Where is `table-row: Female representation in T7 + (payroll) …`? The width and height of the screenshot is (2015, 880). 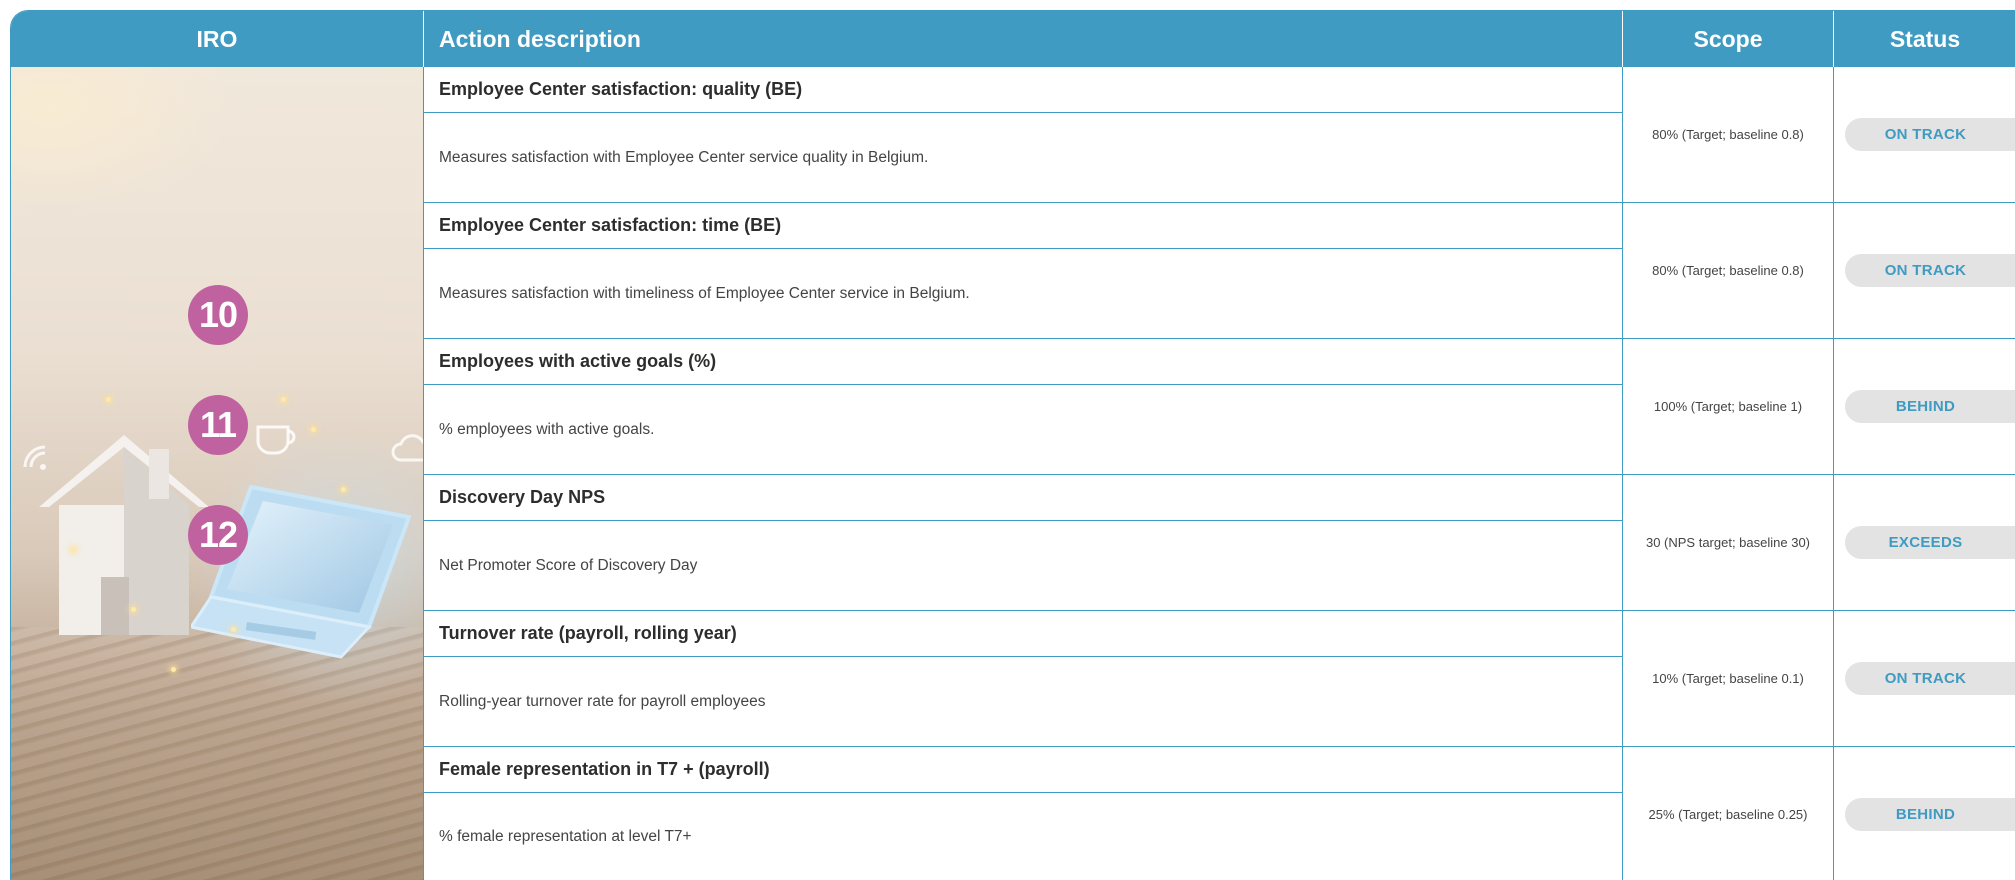
table-row: Female representation in T7 + (payroll) … is located at coordinates (1219, 813).